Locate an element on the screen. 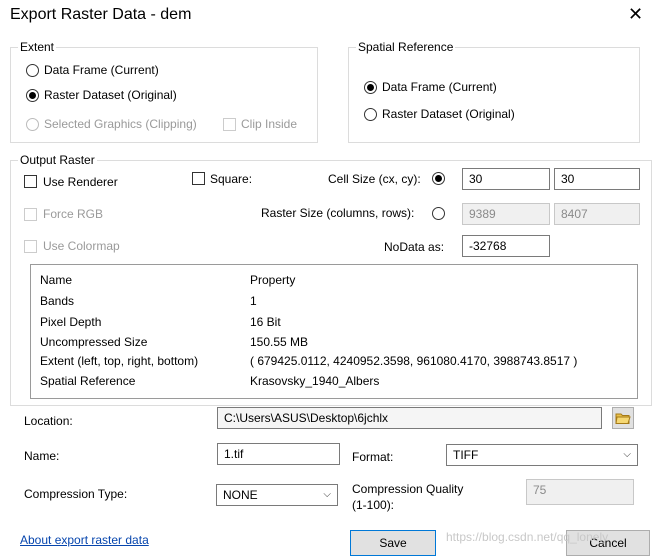 This screenshot has height=557, width=656. cell-size-label: Cell Size (cx, cy): is located at coordinates (374, 179).